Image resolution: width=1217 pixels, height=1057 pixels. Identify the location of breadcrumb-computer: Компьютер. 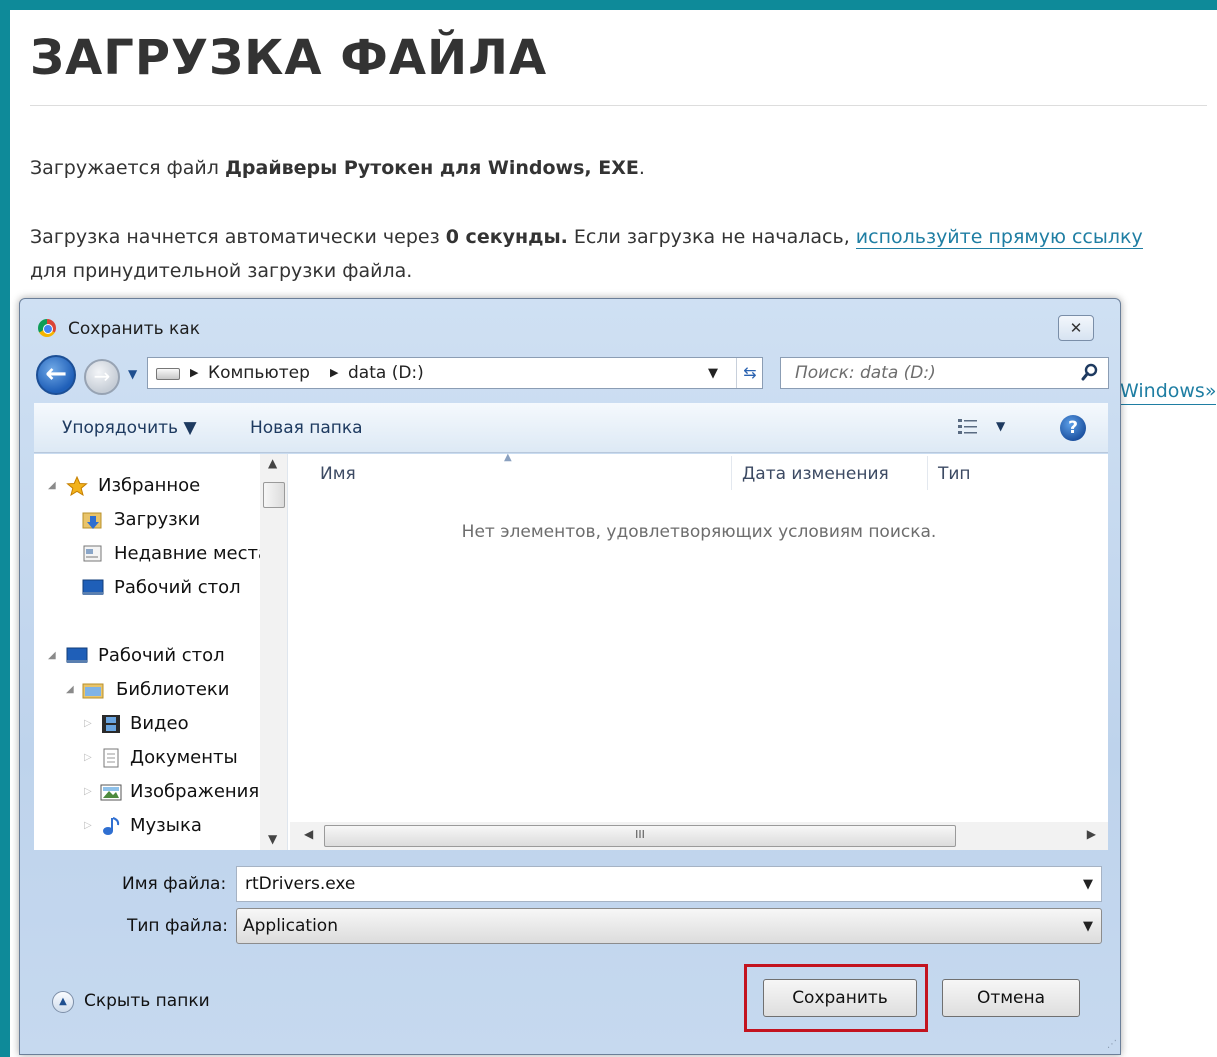
(259, 373).